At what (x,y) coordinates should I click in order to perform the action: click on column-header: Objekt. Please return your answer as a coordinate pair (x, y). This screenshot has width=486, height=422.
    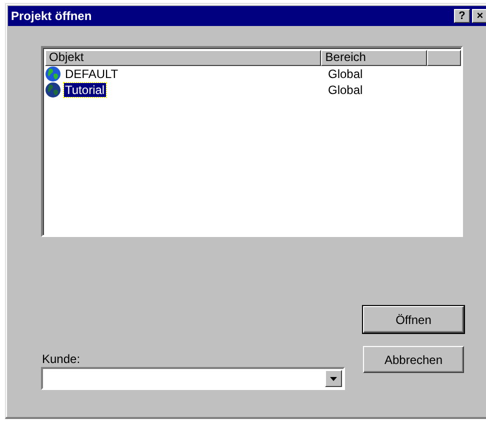
    Looking at the image, I should click on (183, 58).